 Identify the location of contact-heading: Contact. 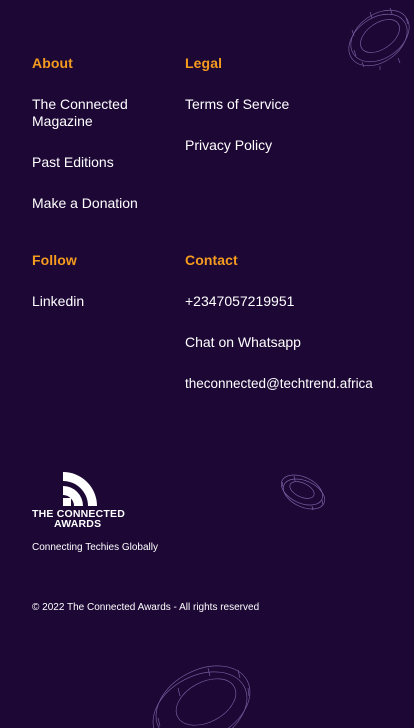
(211, 260).